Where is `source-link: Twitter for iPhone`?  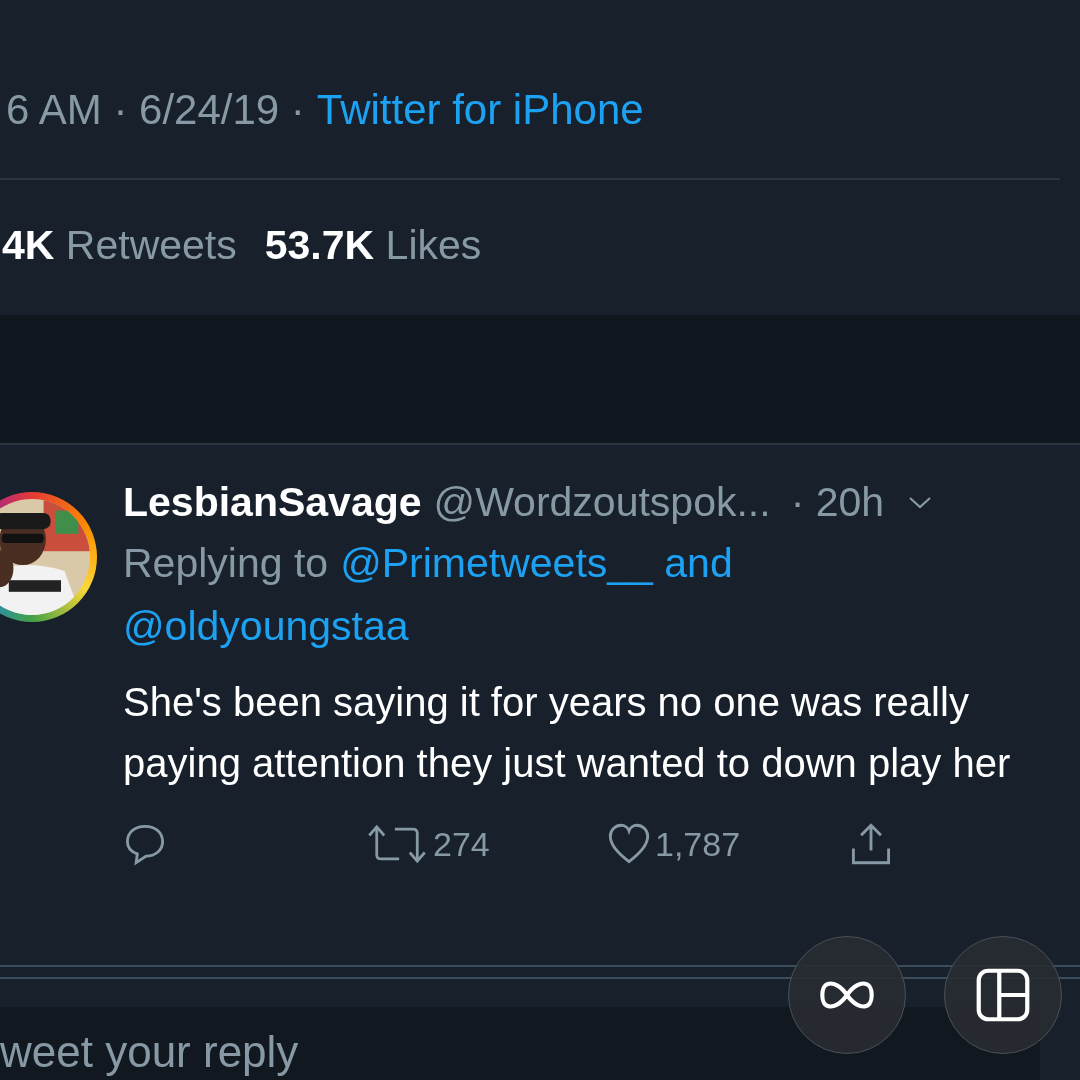
source-link: Twitter for iPhone is located at coordinates (480, 110).